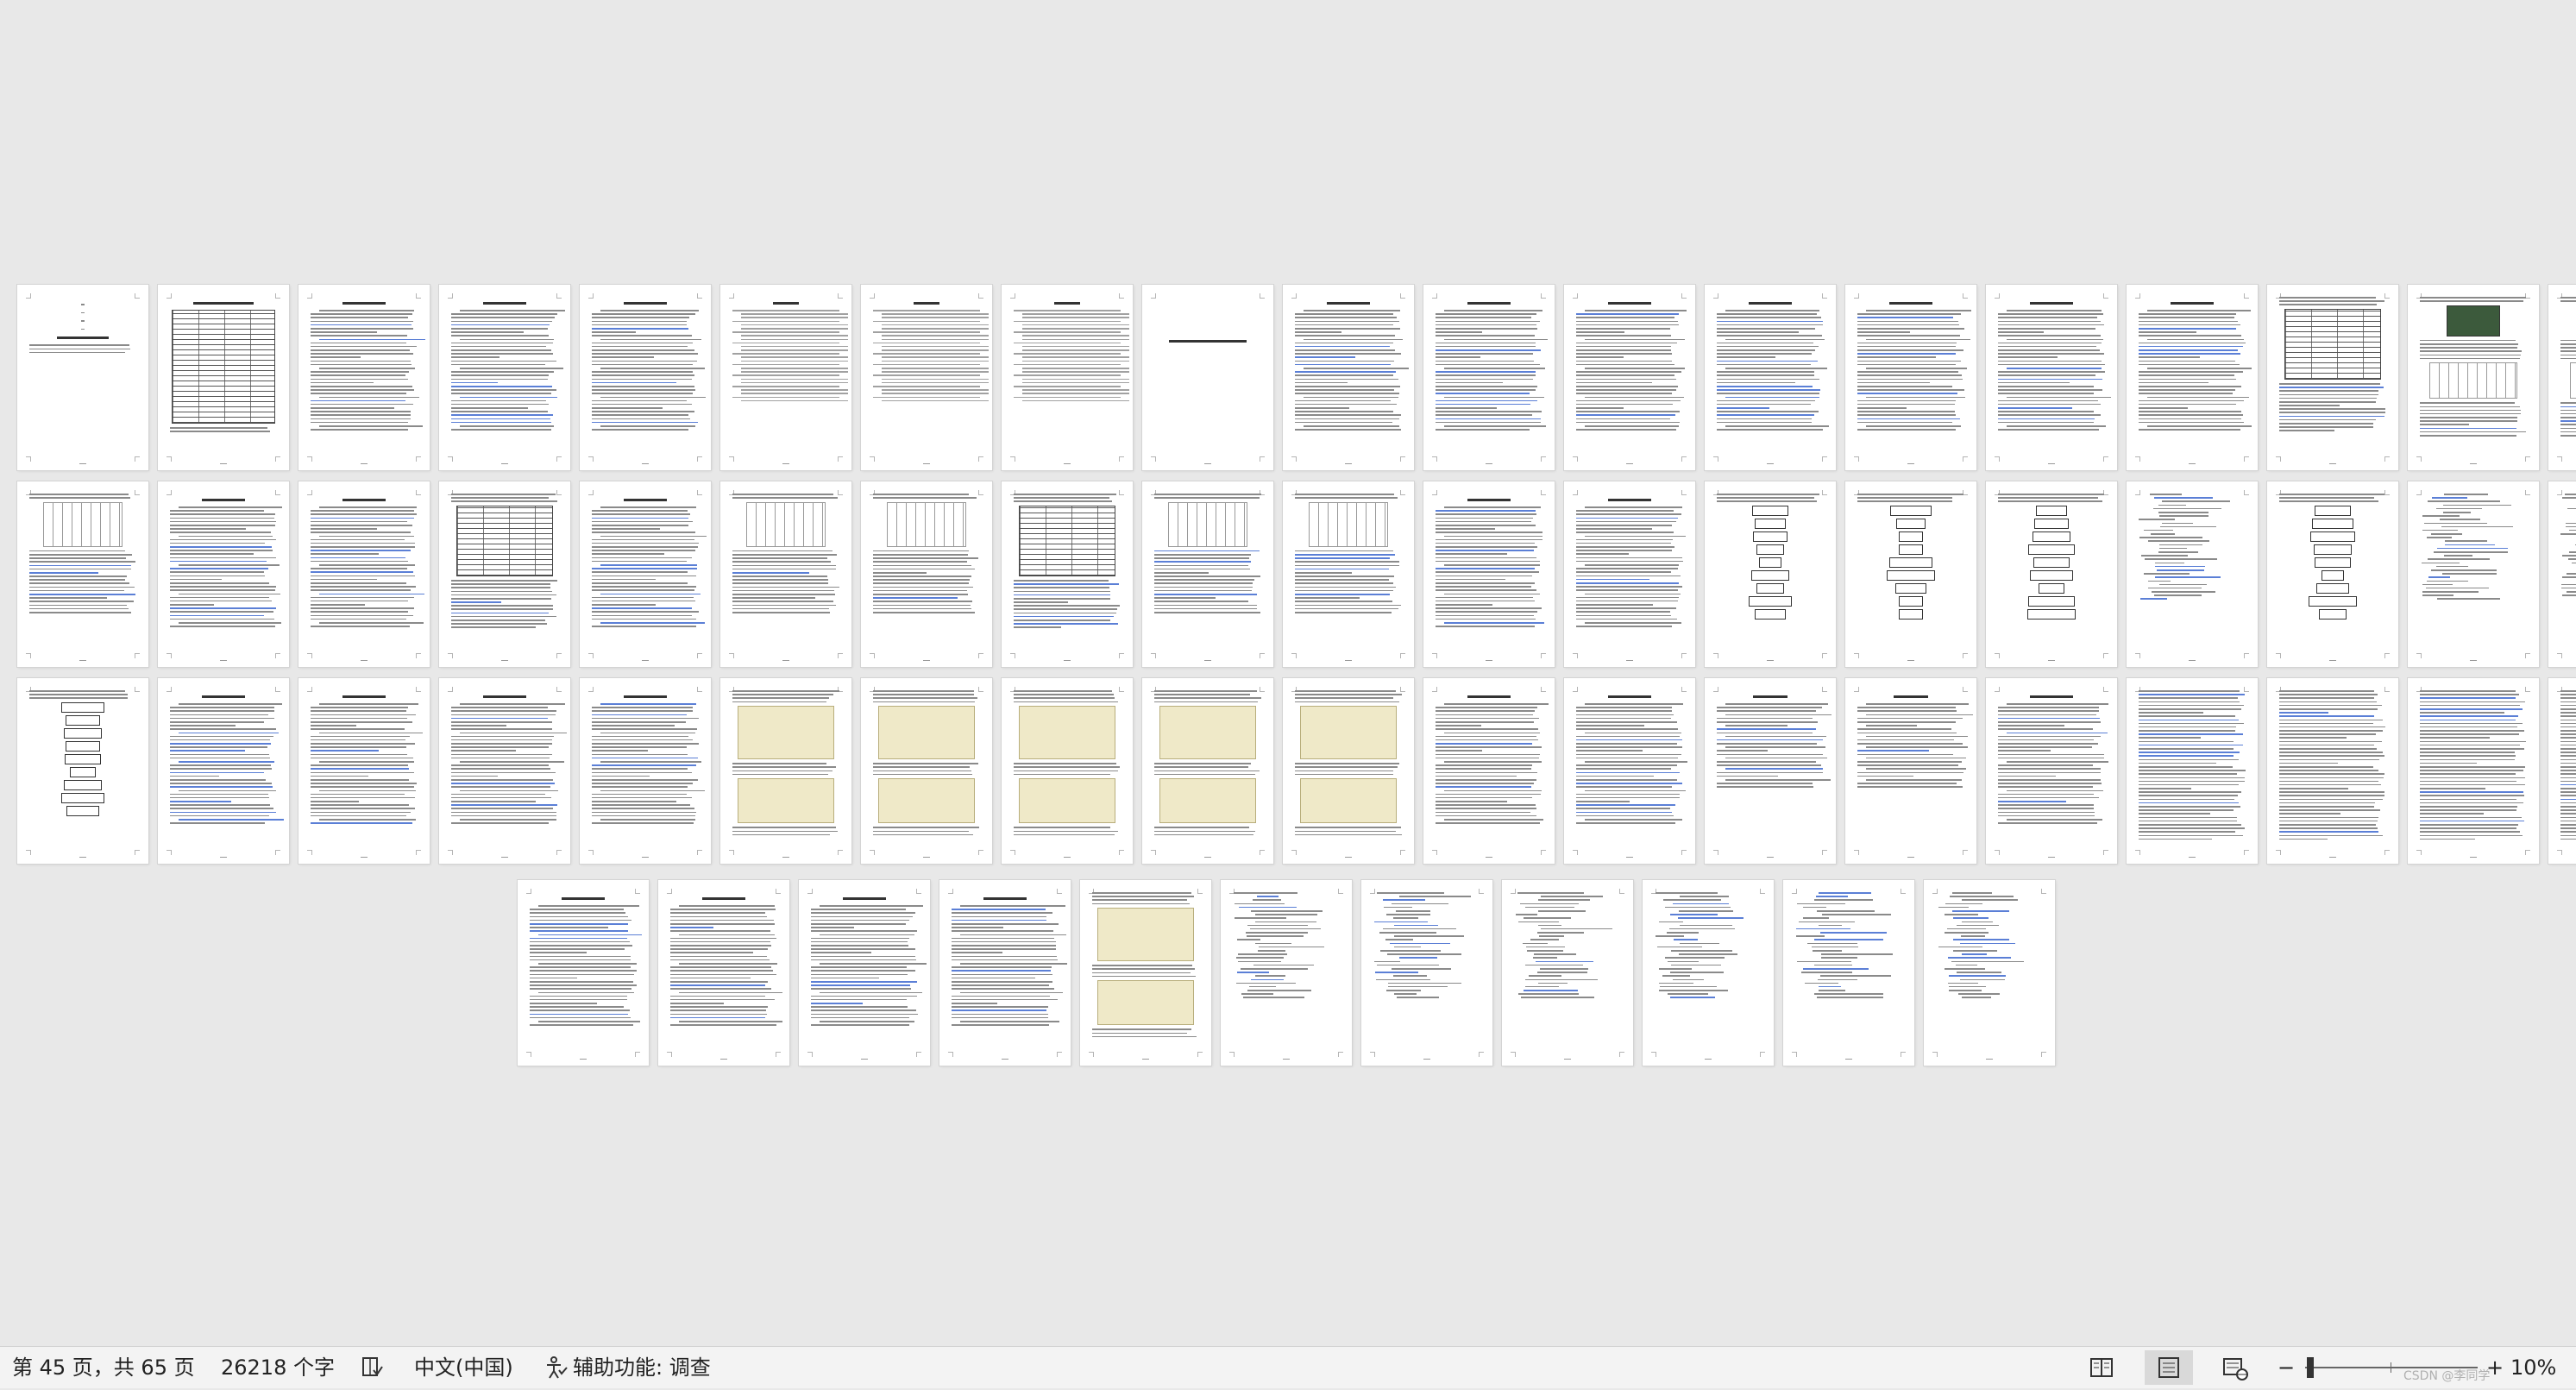 This screenshot has width=2576, height=1390. Describe the element at coordinates (372, 1368) in the screenshot. I see `spellcheck-book-icon` at that location.